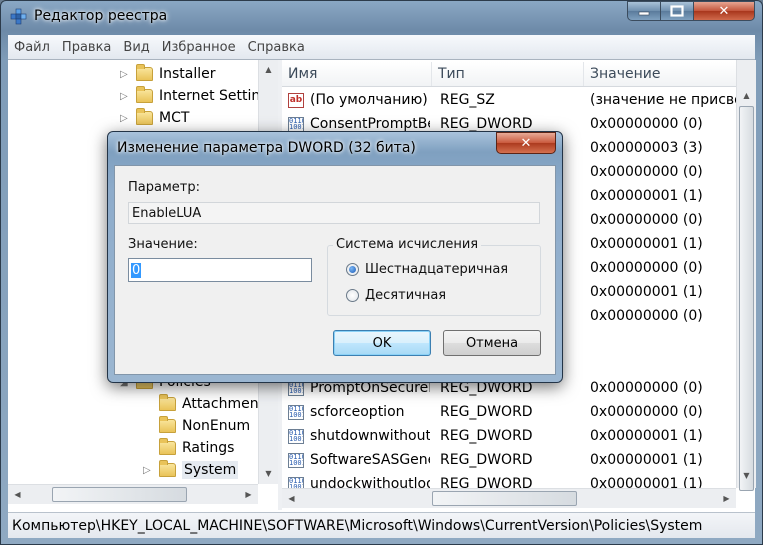 This screenshot has width=763, height=545. I want to click on tree-item-ratings: Ratings, so click(196, 448).